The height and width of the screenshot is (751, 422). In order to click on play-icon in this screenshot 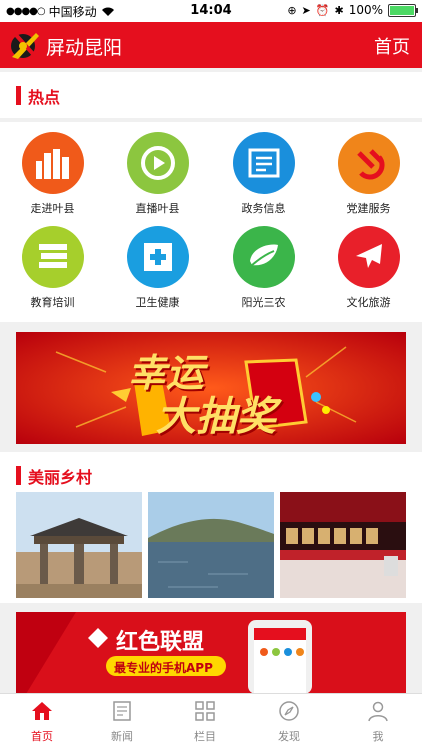, I will do `click(157, 163)`.